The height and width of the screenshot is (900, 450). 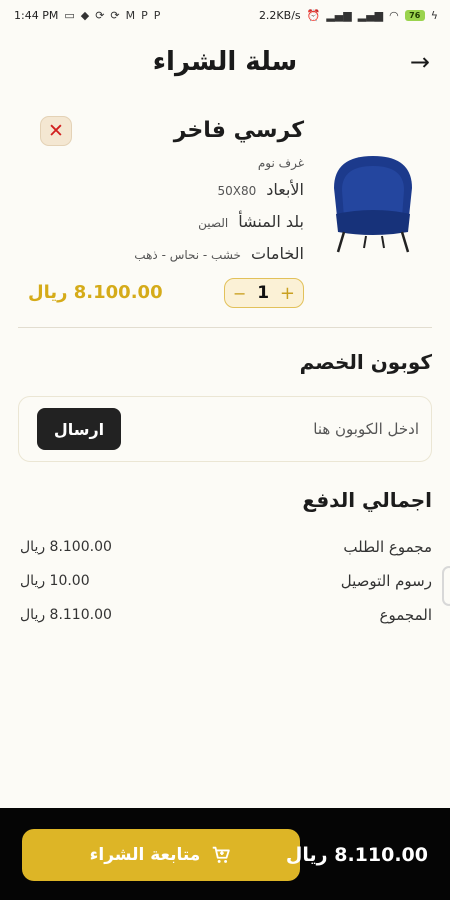 I want to click on order-total-label: مجموع الطلب, so click(x=387, y=547).